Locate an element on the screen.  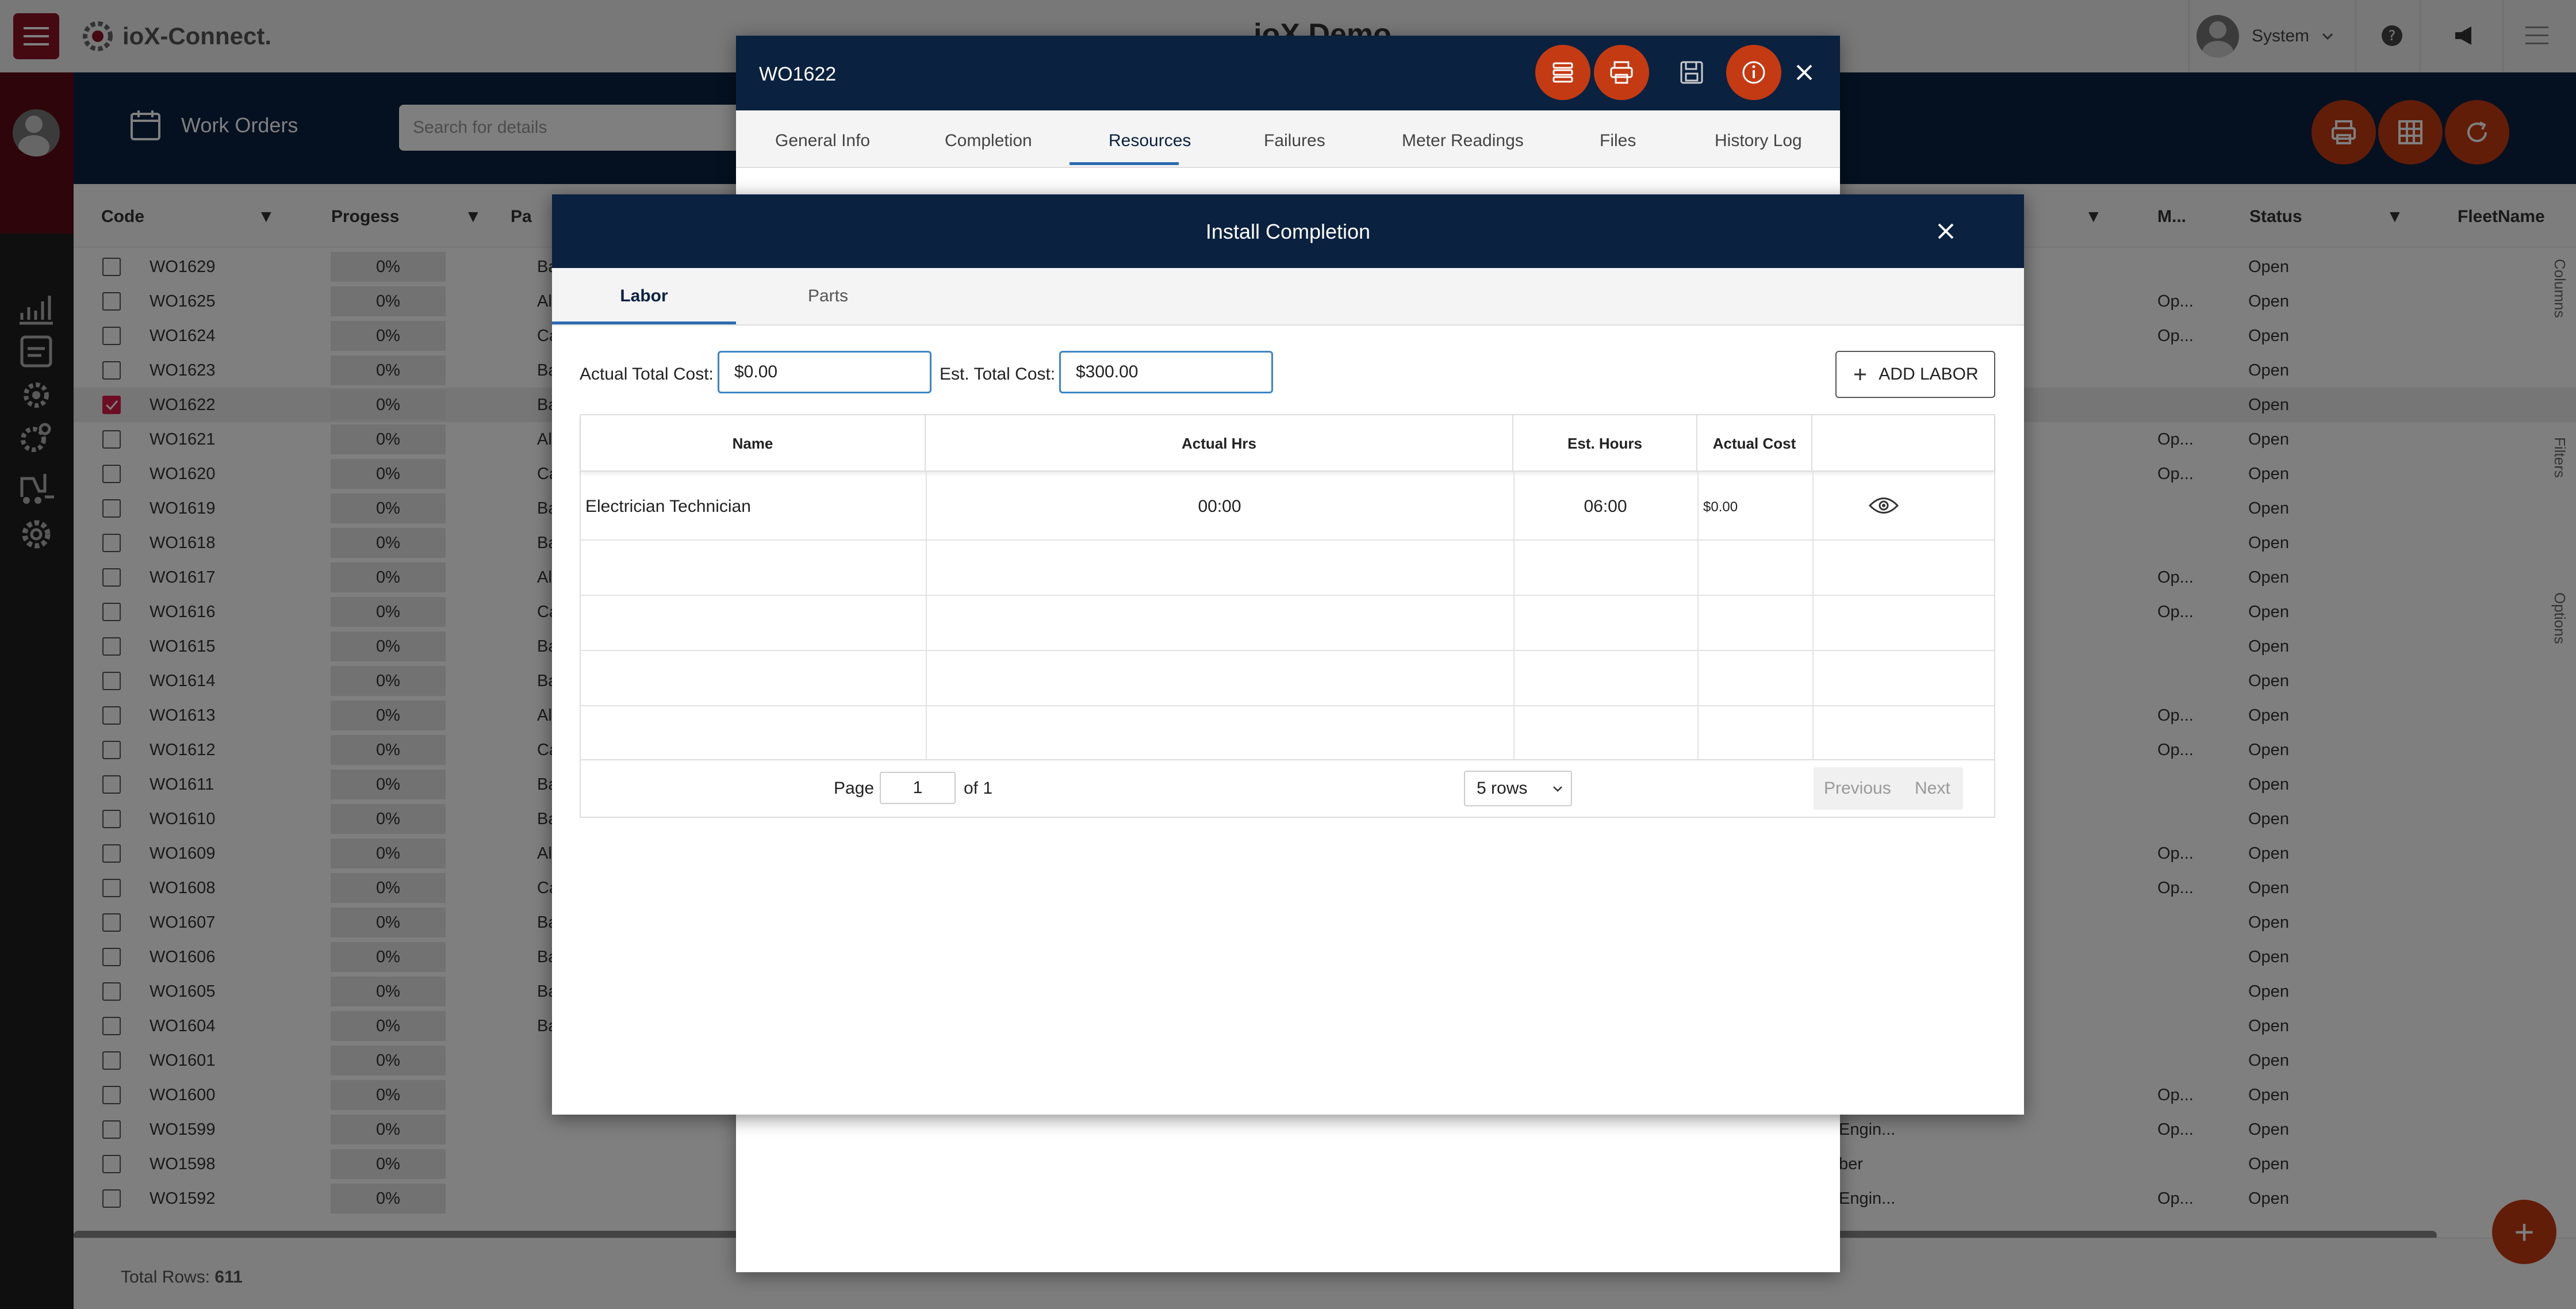
prev-next-group: Previous Next is located at coordinates (1888, 788).